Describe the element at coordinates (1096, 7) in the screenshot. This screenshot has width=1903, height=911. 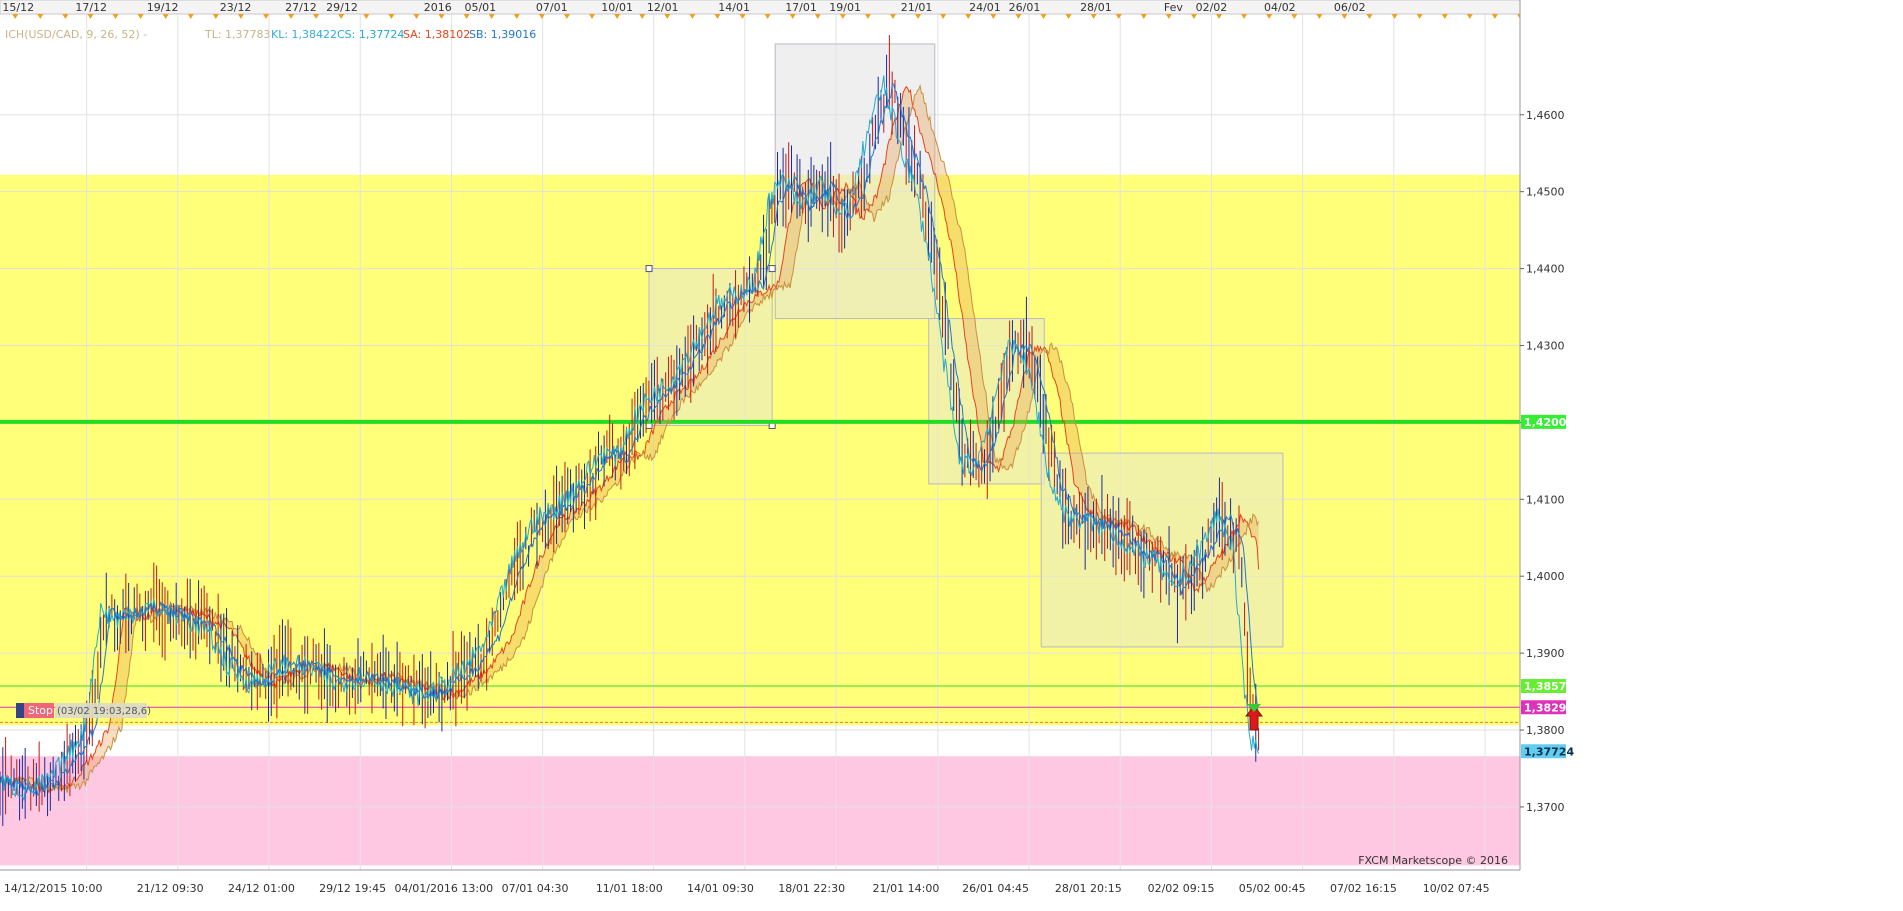
I see `top-date-label: 28/01` at that location.